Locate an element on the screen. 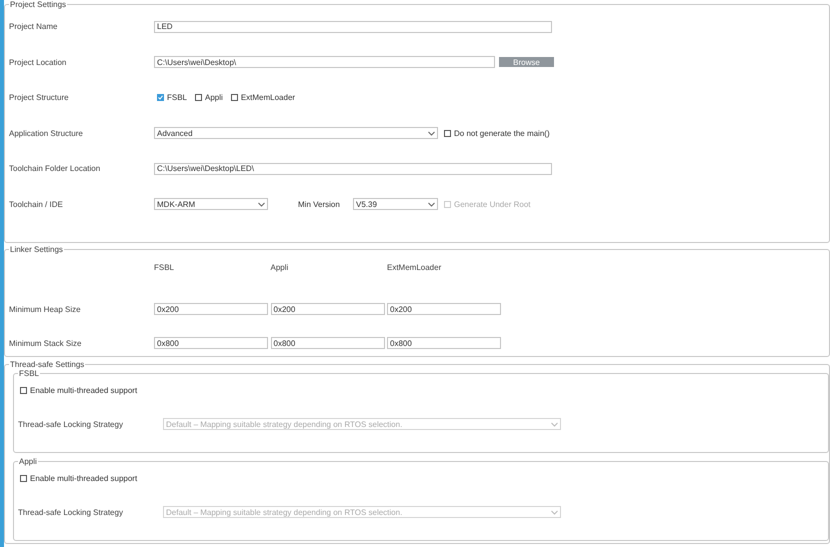 This screenshot has height=547, width=830. dropdown: V5.39 is located at coordinates (395, 204).